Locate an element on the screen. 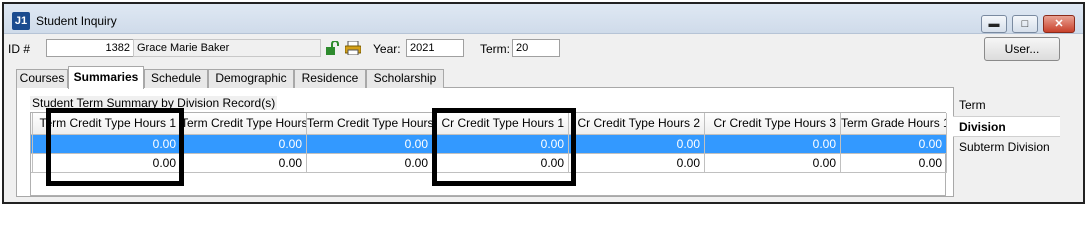 This screenshot has width=1087, height=240. close-icon: ✕ is located at coordinates (1059, 24).